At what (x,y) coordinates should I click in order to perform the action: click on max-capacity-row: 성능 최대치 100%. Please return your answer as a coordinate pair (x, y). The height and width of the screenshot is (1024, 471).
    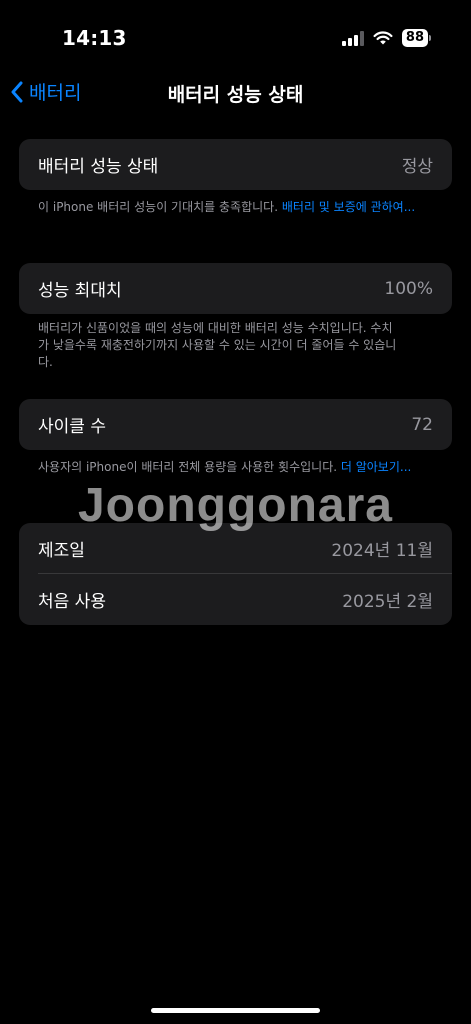
    Looking at the image, I should click on (235, 288).